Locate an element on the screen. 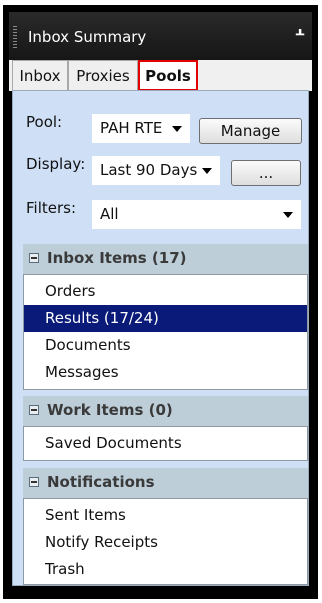  filters-select-value: All is located at coordinates (109, 214).